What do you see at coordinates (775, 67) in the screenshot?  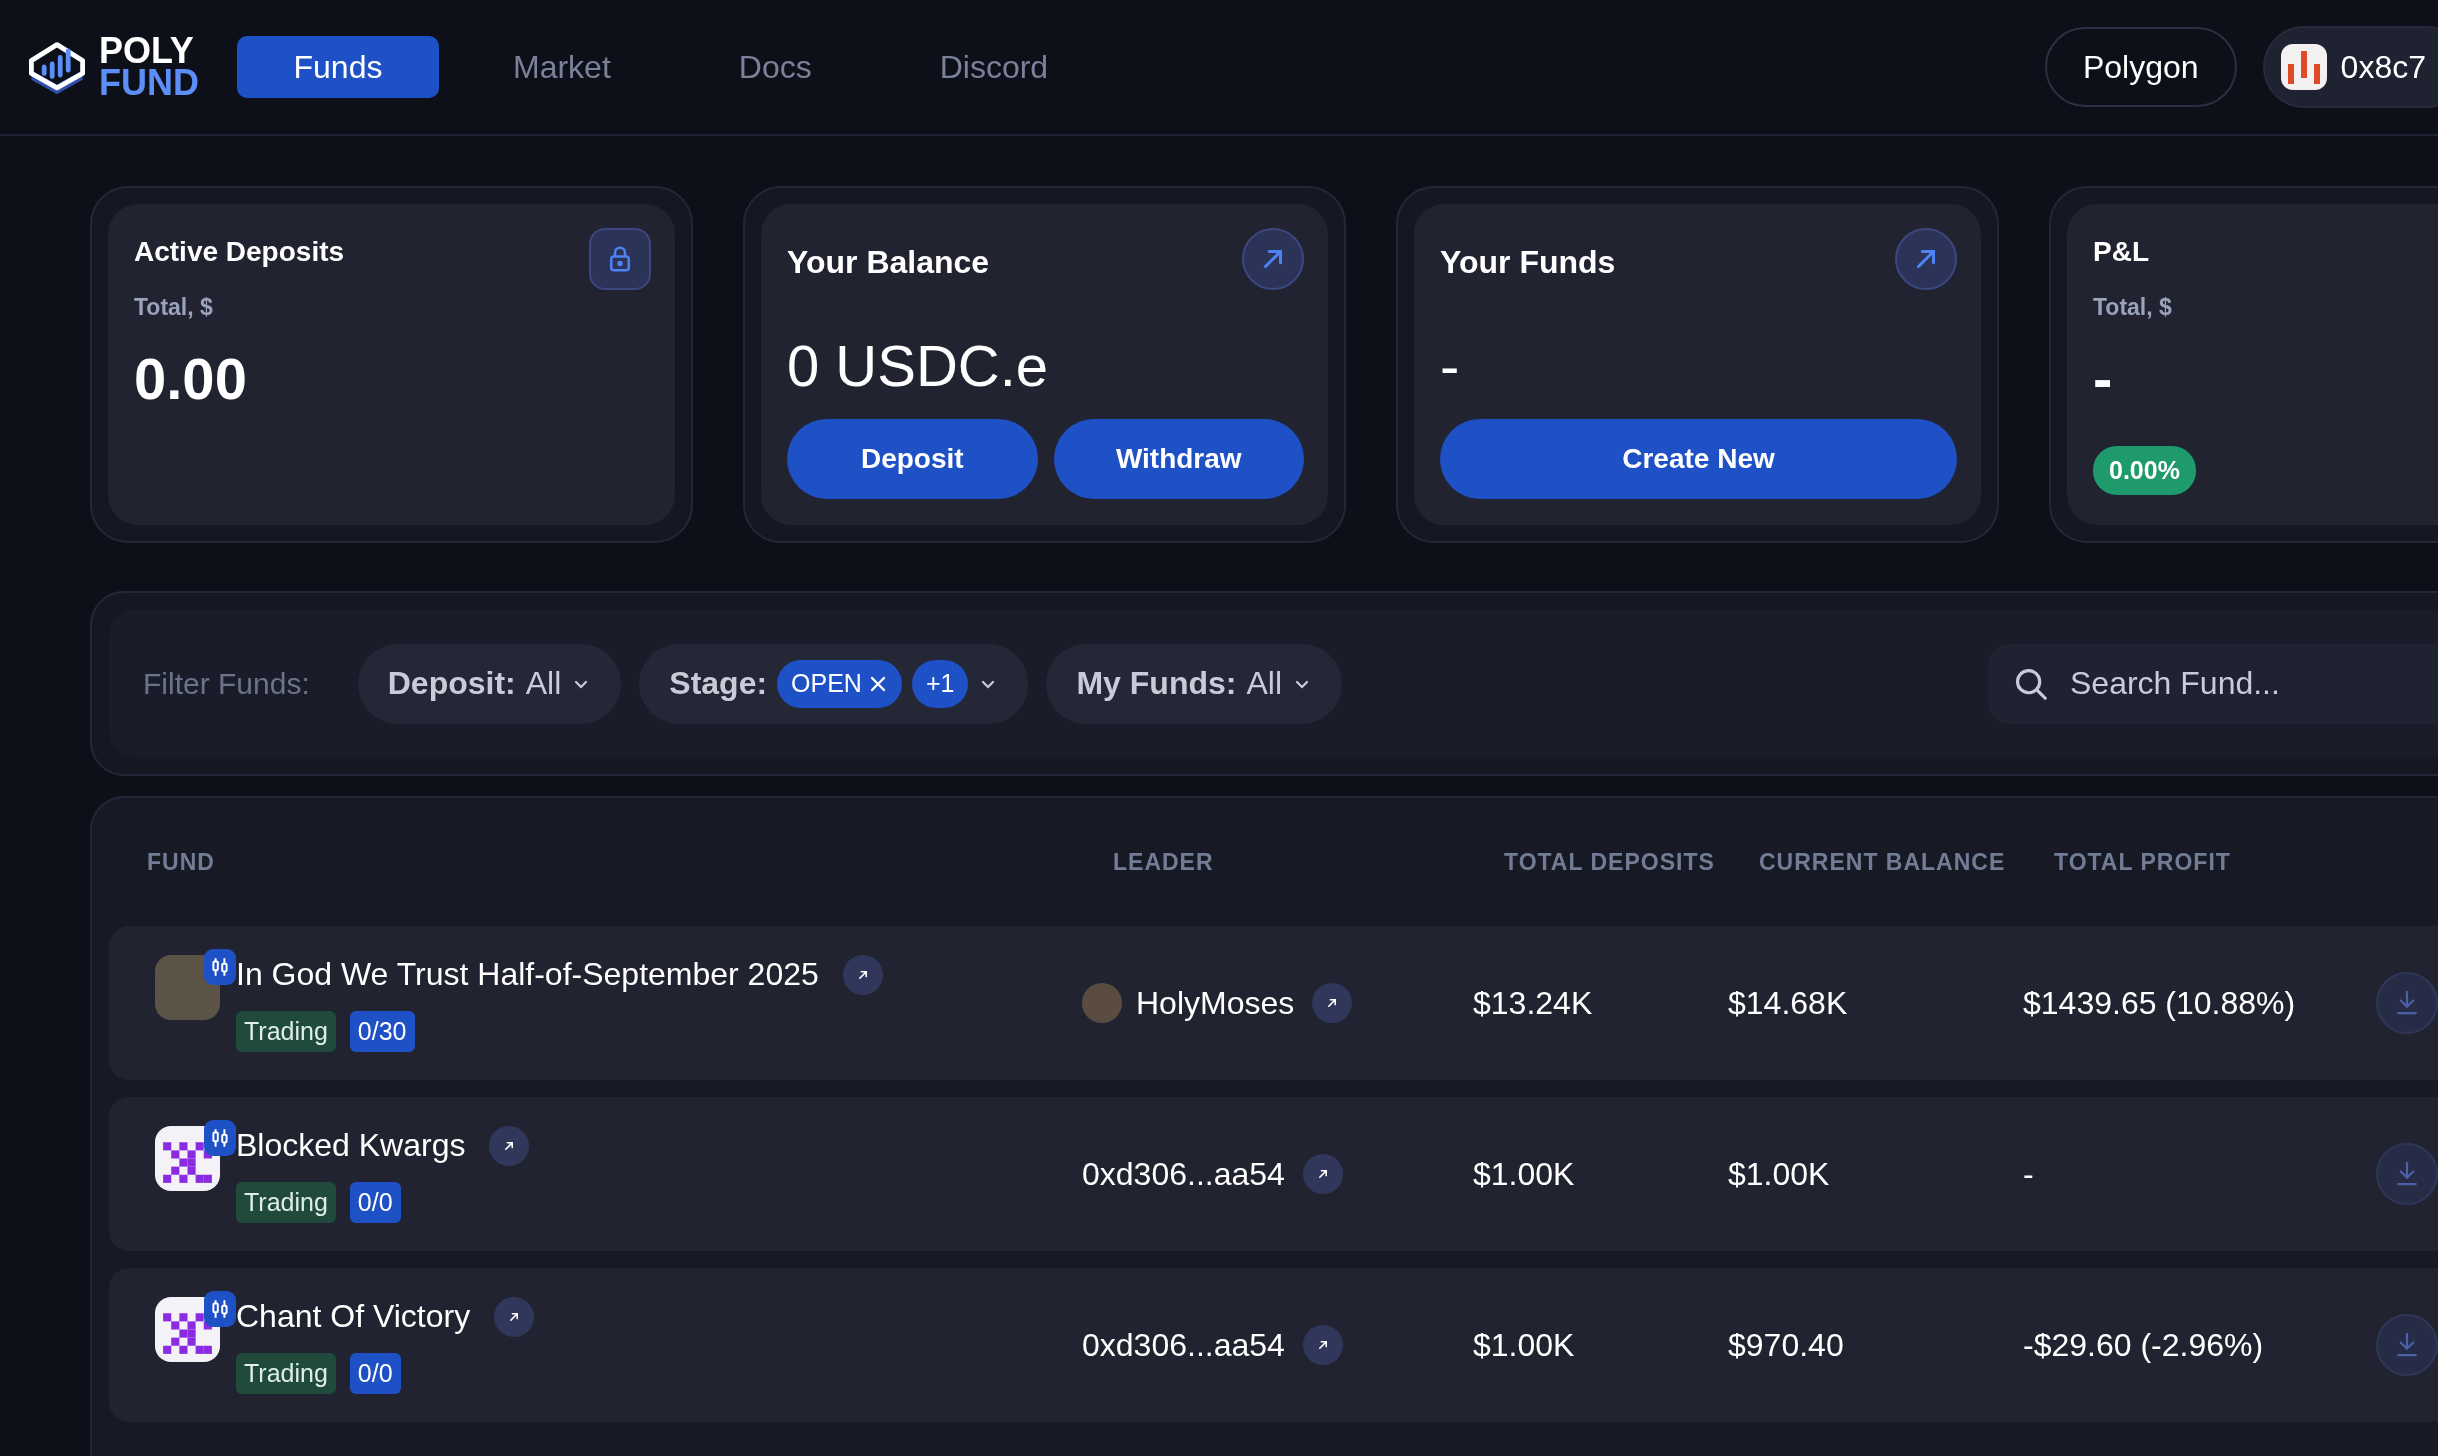 I see `nav-tab: Docs` at bounding box center [775, 67].